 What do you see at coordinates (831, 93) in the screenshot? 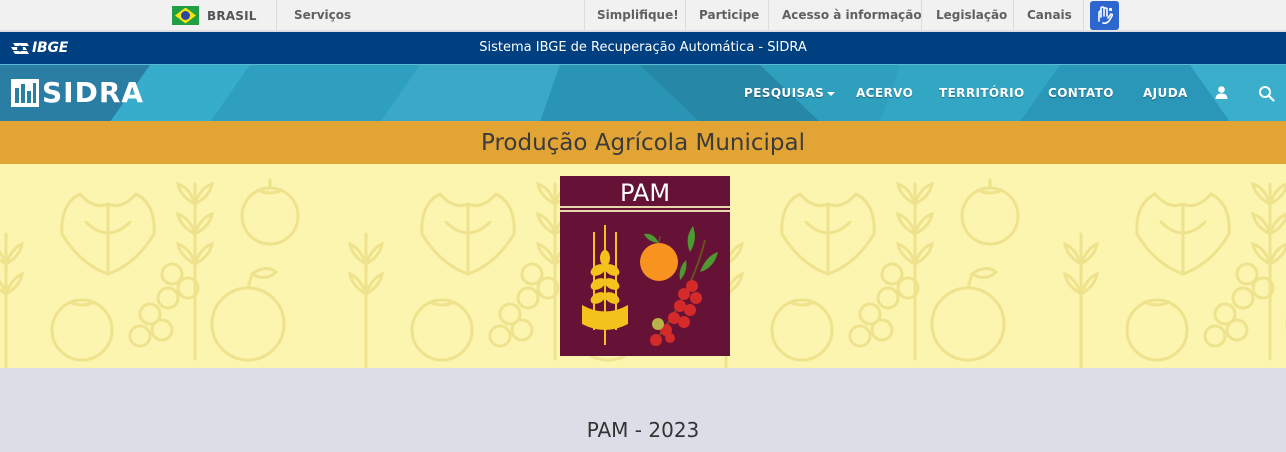
I see `caret-down-icon` at bounding box center [831, 93].